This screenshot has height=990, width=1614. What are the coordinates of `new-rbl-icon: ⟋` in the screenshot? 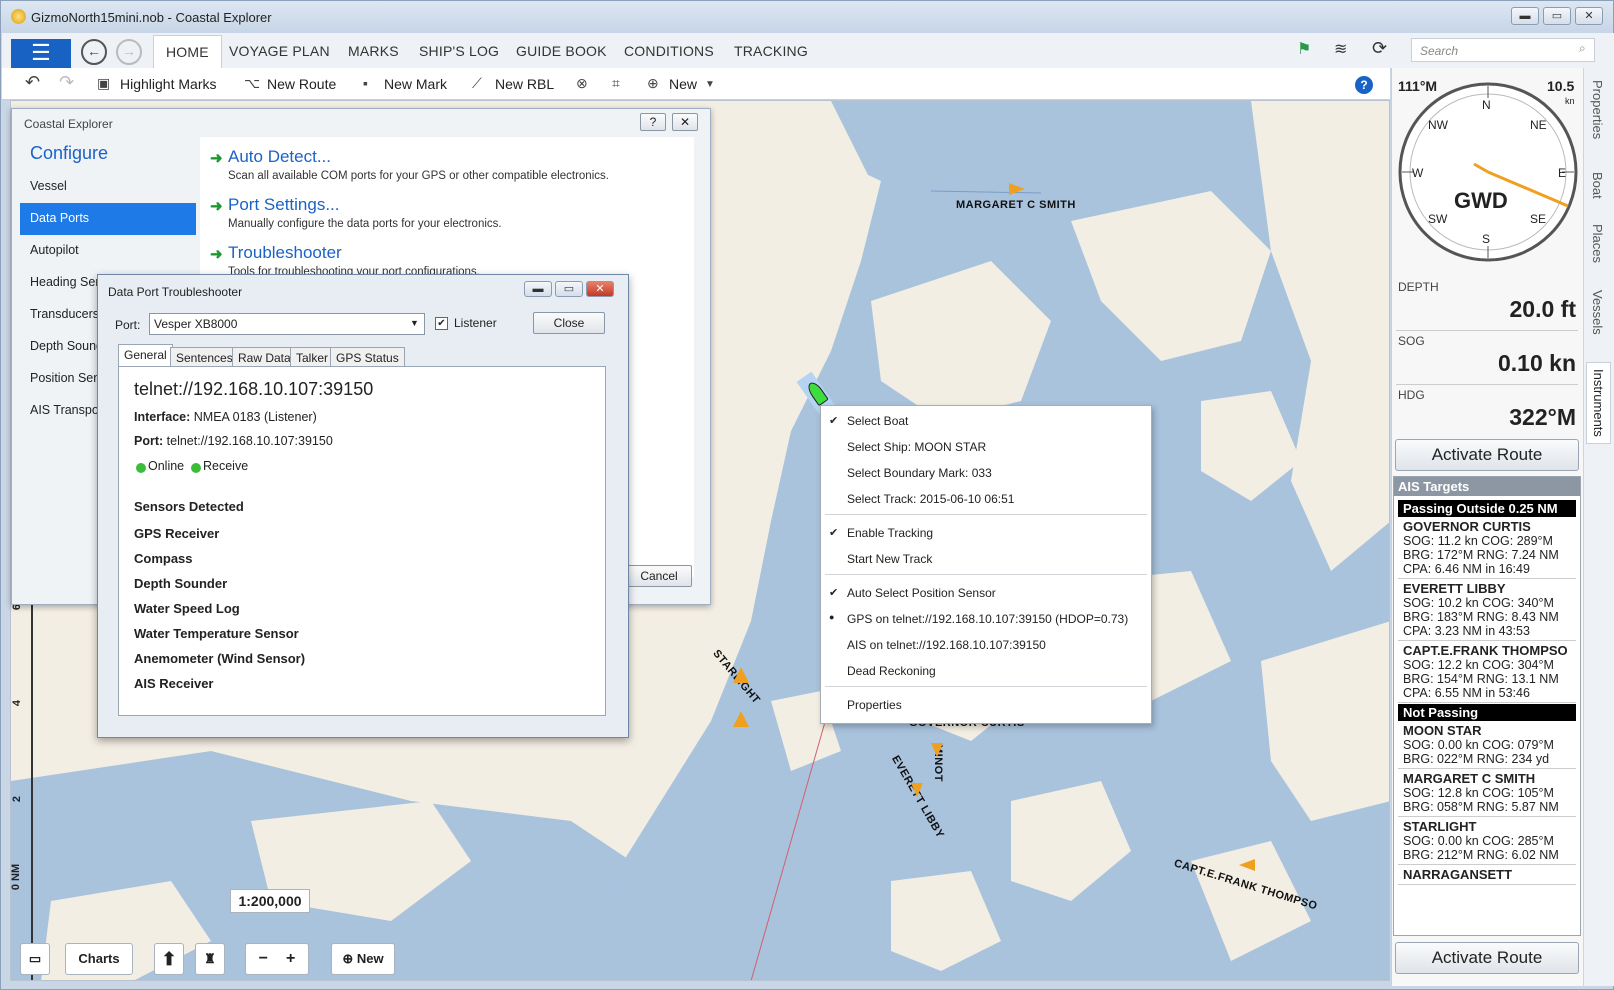 It's located at (477, 83).